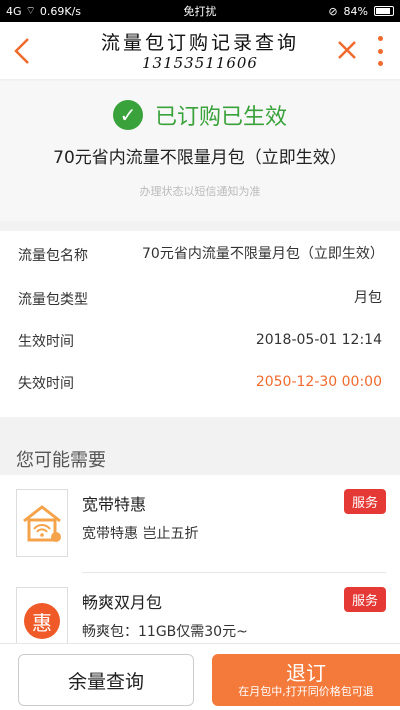 The width and height of the screenshot is (400, 710). What do you see at coordinates (384, 11) in the screenshot?
I see `battery-icon` at bounding box center [384, 11].